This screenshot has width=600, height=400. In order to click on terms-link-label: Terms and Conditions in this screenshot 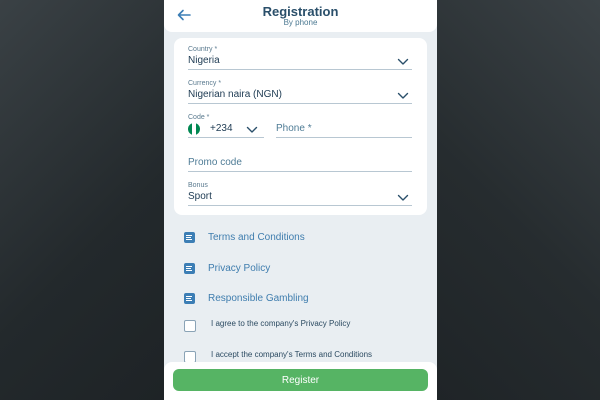, I will do `click(256, 237)`.